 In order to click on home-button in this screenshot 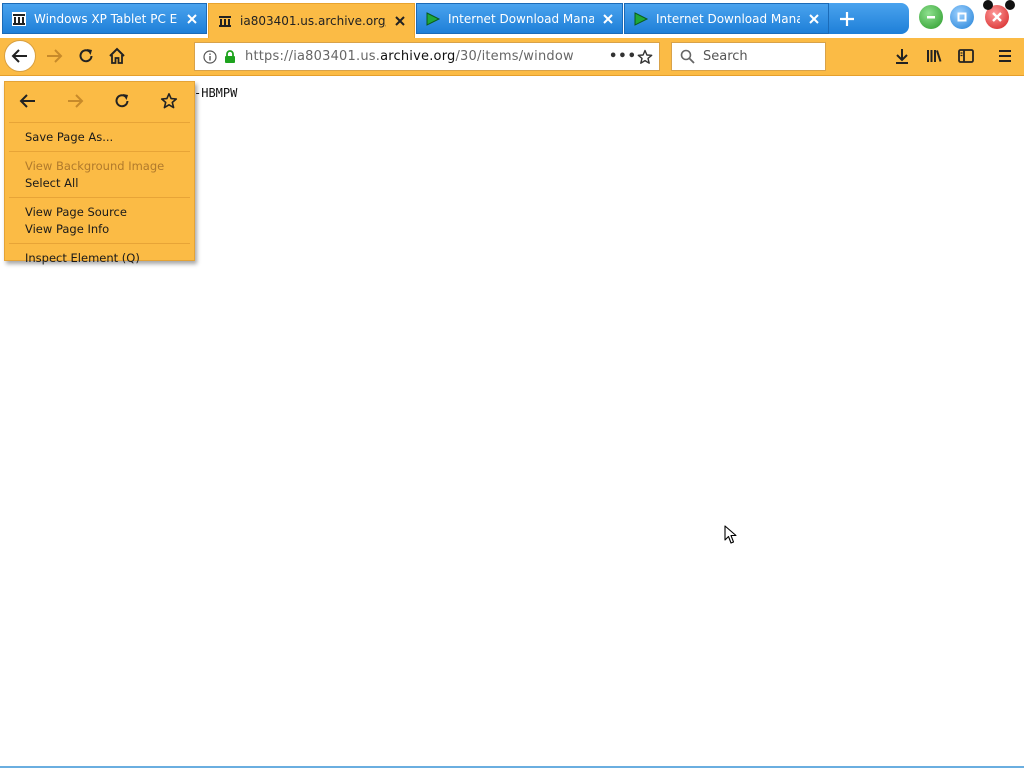, I will do `click(117, 56)`.